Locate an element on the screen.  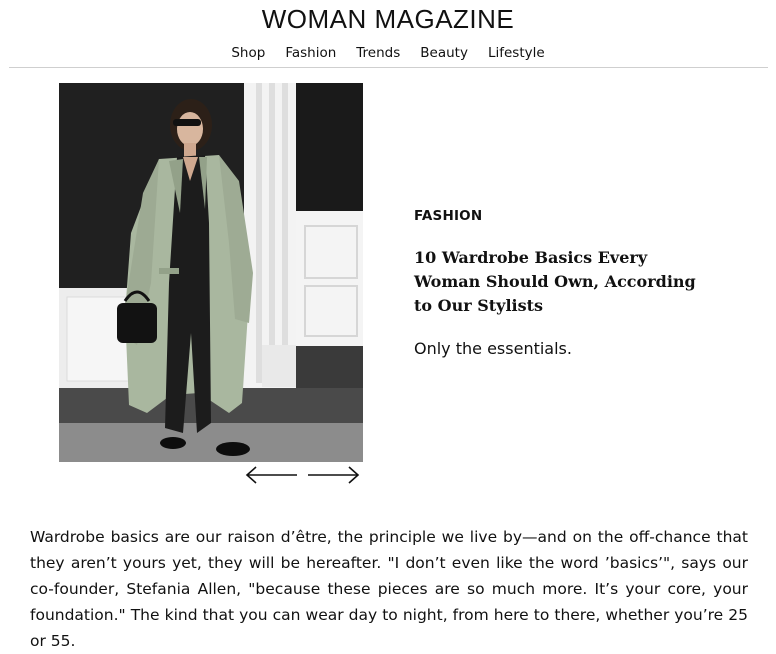
arrow-left-icon is located at coordinates (272, 475).